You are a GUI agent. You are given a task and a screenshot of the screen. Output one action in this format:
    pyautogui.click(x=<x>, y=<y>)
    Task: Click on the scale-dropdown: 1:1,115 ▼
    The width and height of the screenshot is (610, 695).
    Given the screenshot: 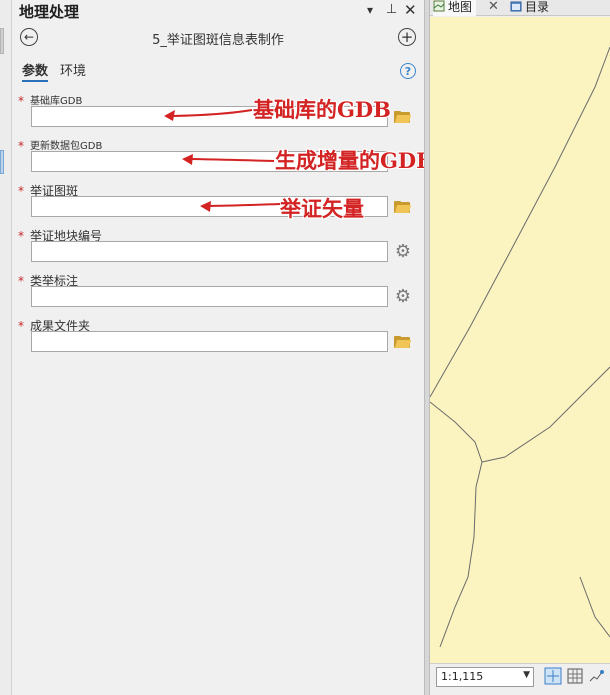 What is the action you would take?
    pyautogui.click(x=485, y=677)
    